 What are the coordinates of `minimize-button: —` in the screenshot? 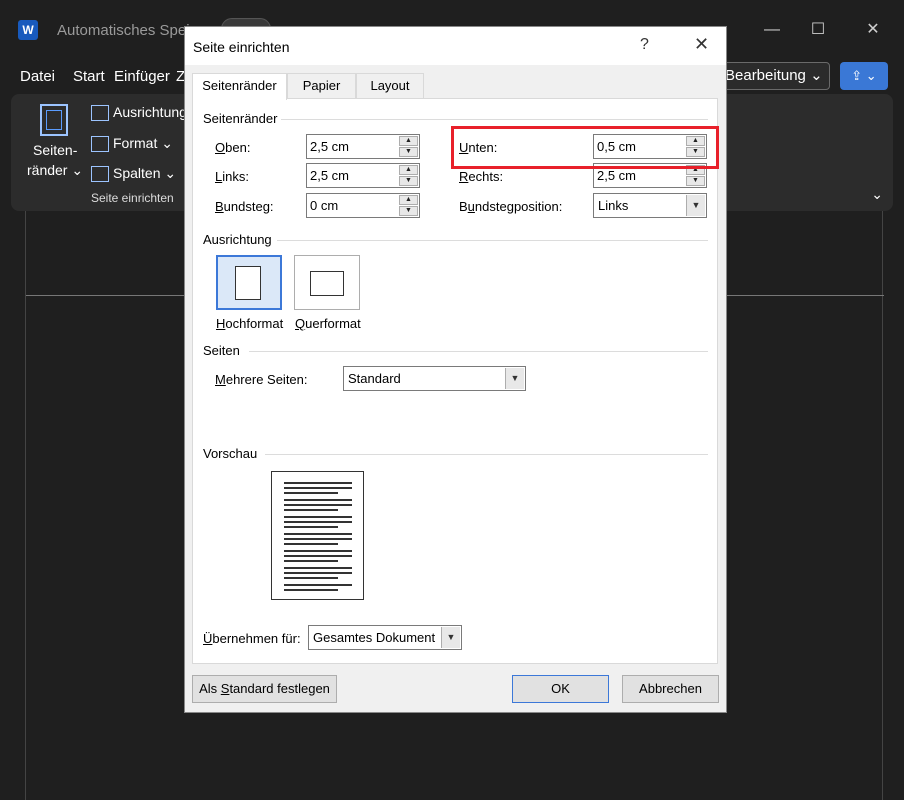 It's located at (772, 30).